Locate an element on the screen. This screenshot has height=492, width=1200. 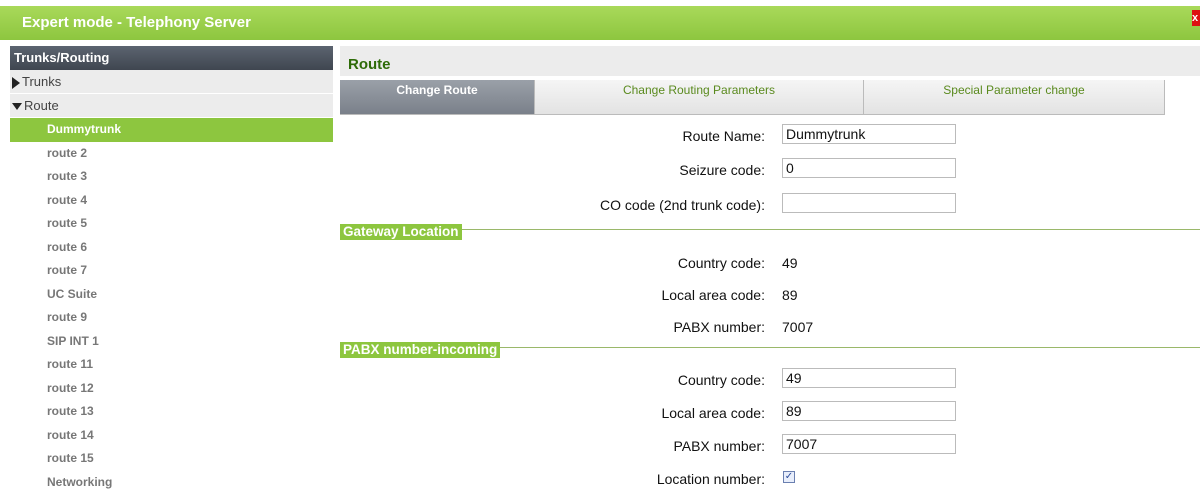
gateway-location-section: Gateway Location is located at coordinates (770, 232).